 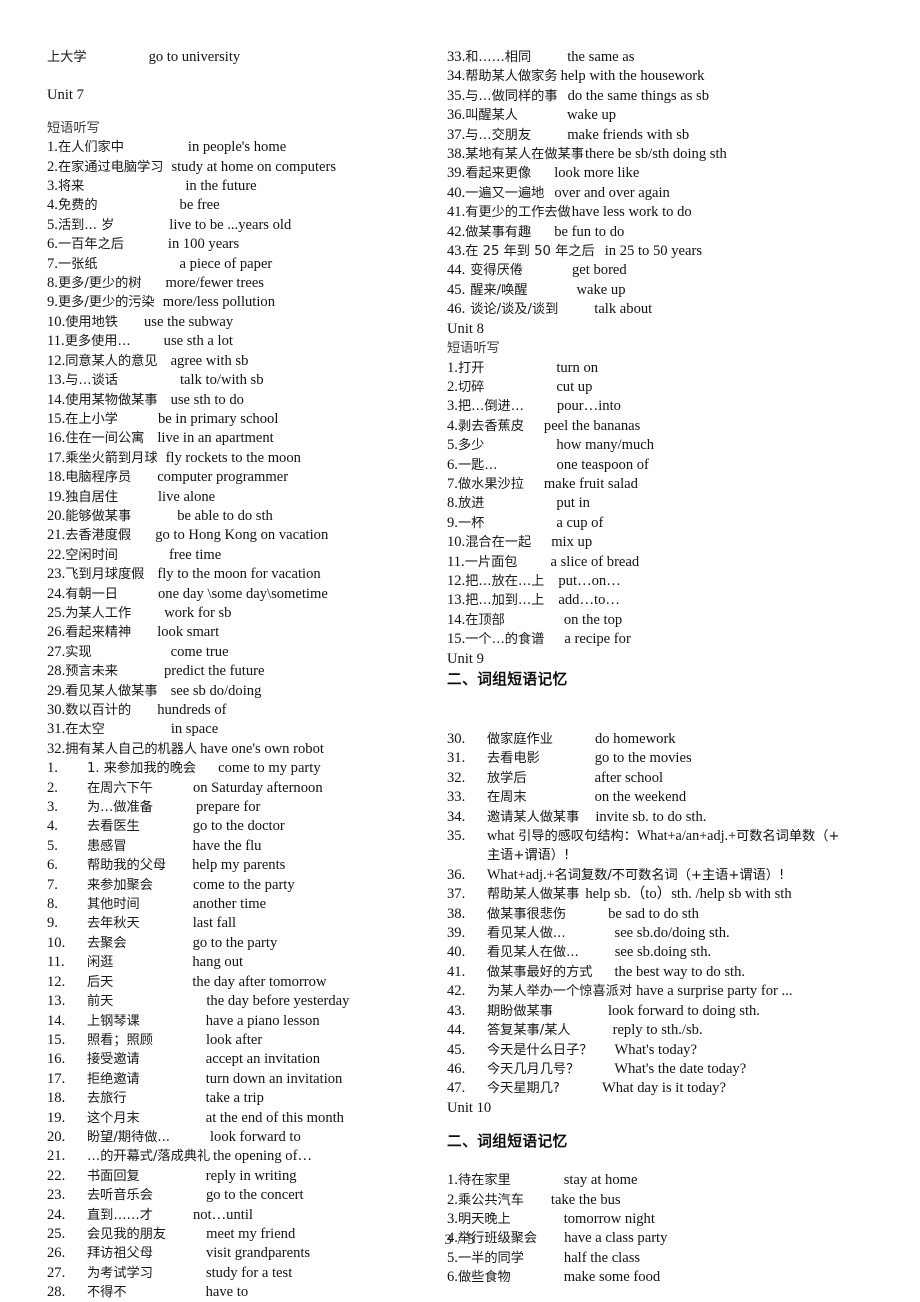 I want to click on vocab-term-en: half the class, so click(x=602, y=1257).